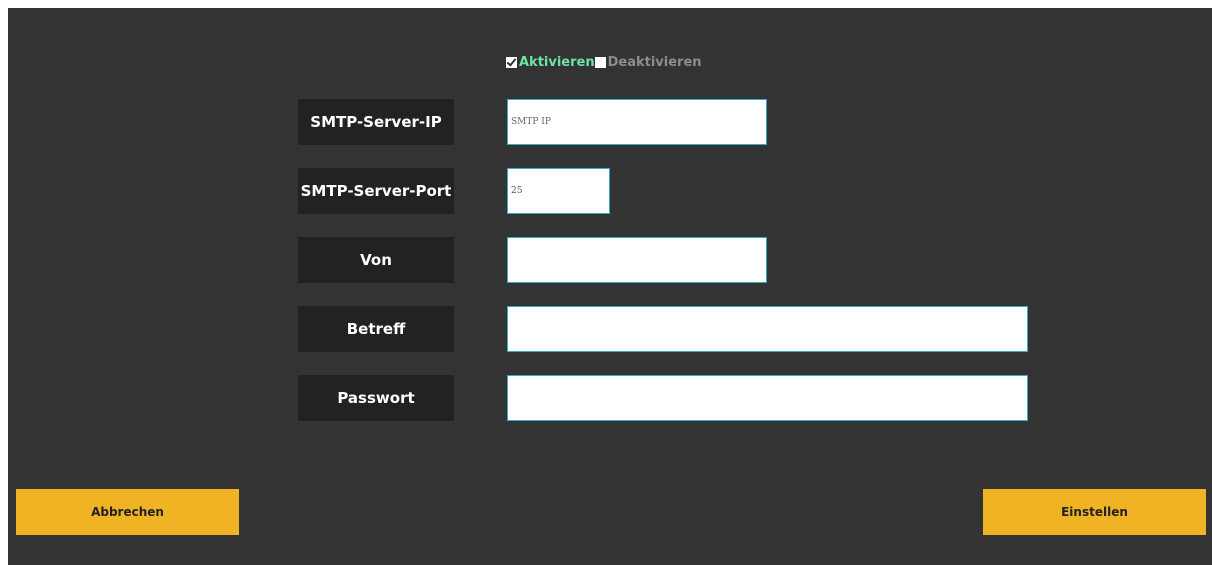 This screenshot has width=1212, height=565. What do you see at coordinates (600, 62) in the screenshot?
I see `unchecked-box-icon` at bounding box center [600, 62].